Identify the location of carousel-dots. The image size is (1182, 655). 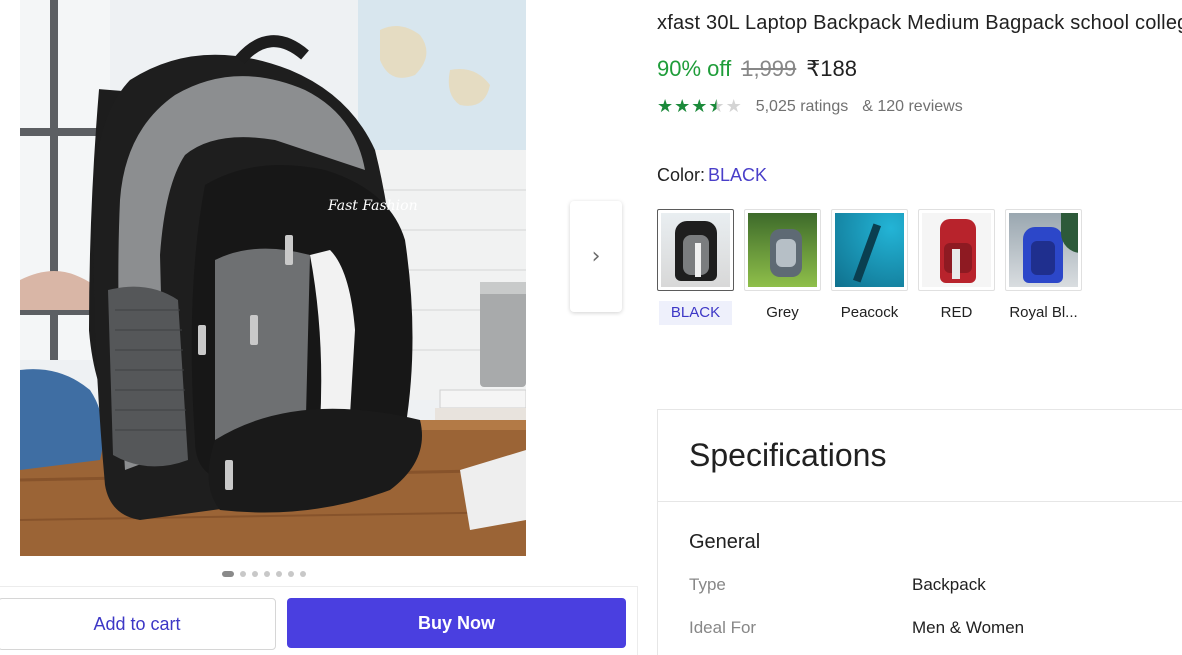
(264, 574).